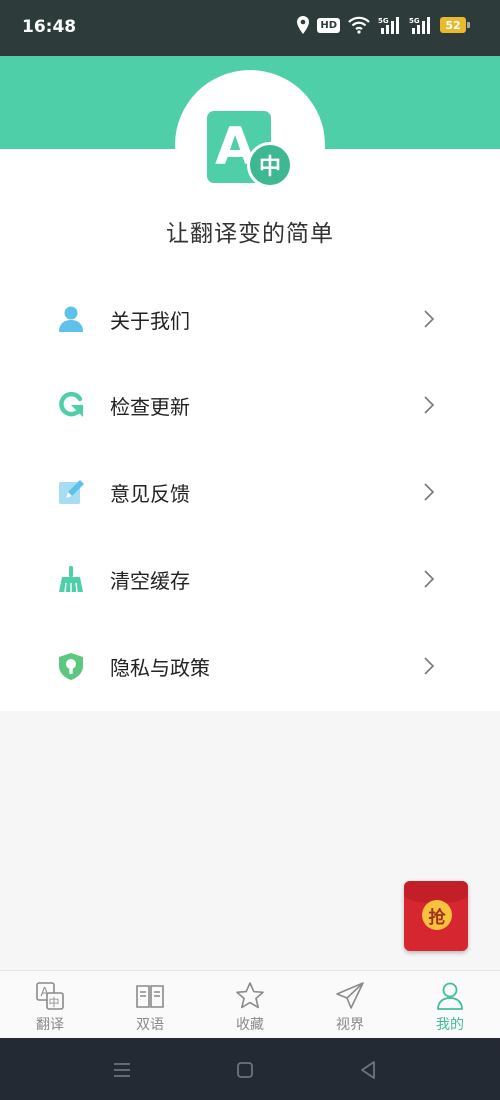 This screenshot has width=500, height=1100. I want to click on bottom-nav: A 中 翻译 双语 收藏 视界 我的, so click(250, 1004).